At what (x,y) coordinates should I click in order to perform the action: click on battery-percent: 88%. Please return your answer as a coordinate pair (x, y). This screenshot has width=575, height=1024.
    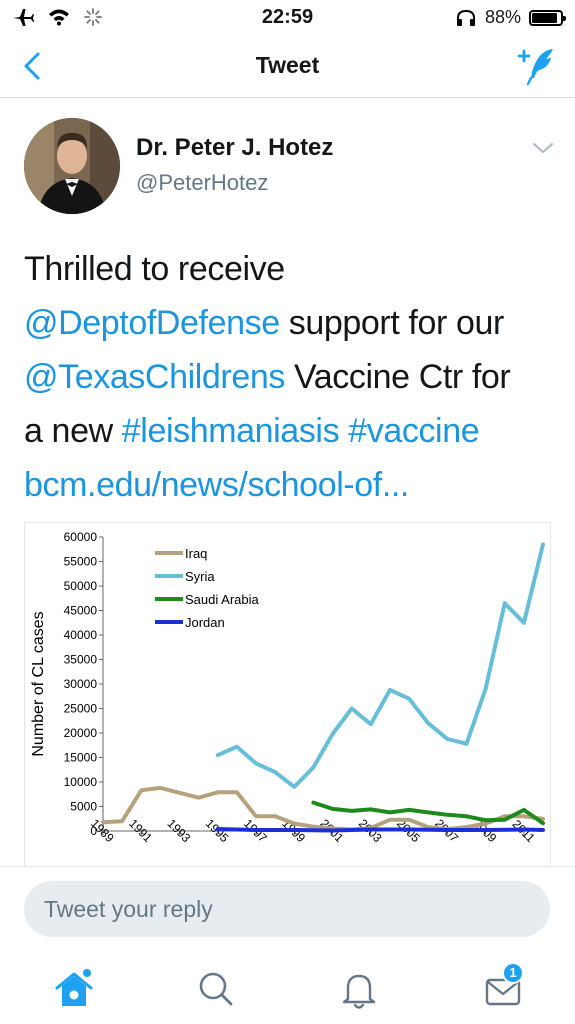
    Looking at the image, I should click on (502, 17).